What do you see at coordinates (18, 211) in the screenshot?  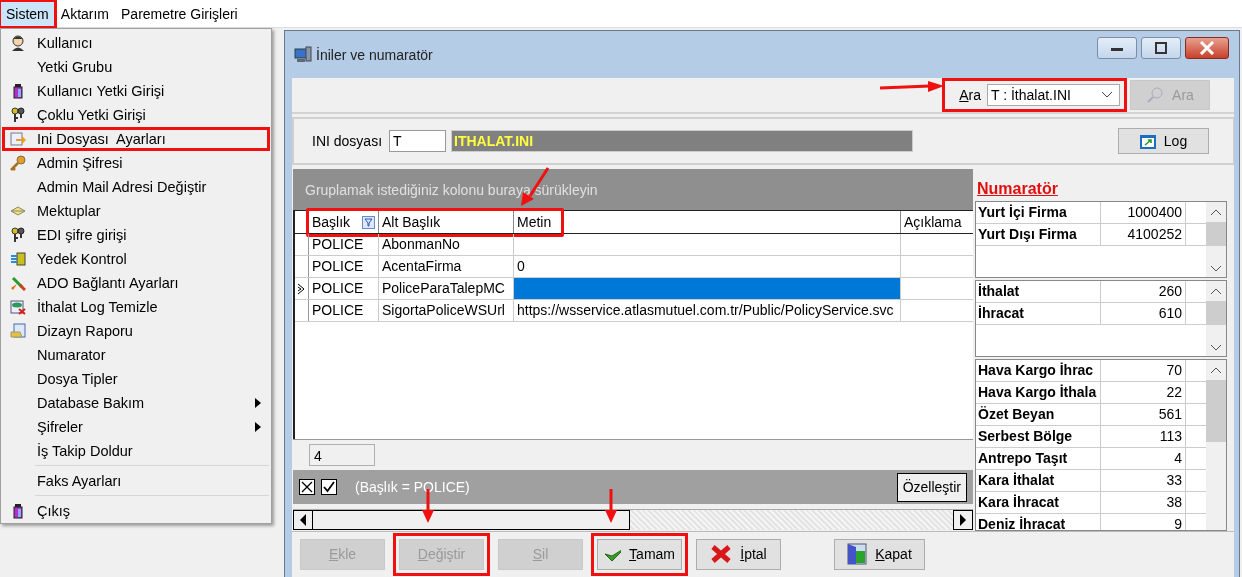 I see `envelope-icon` at bounding box center [18, 211].